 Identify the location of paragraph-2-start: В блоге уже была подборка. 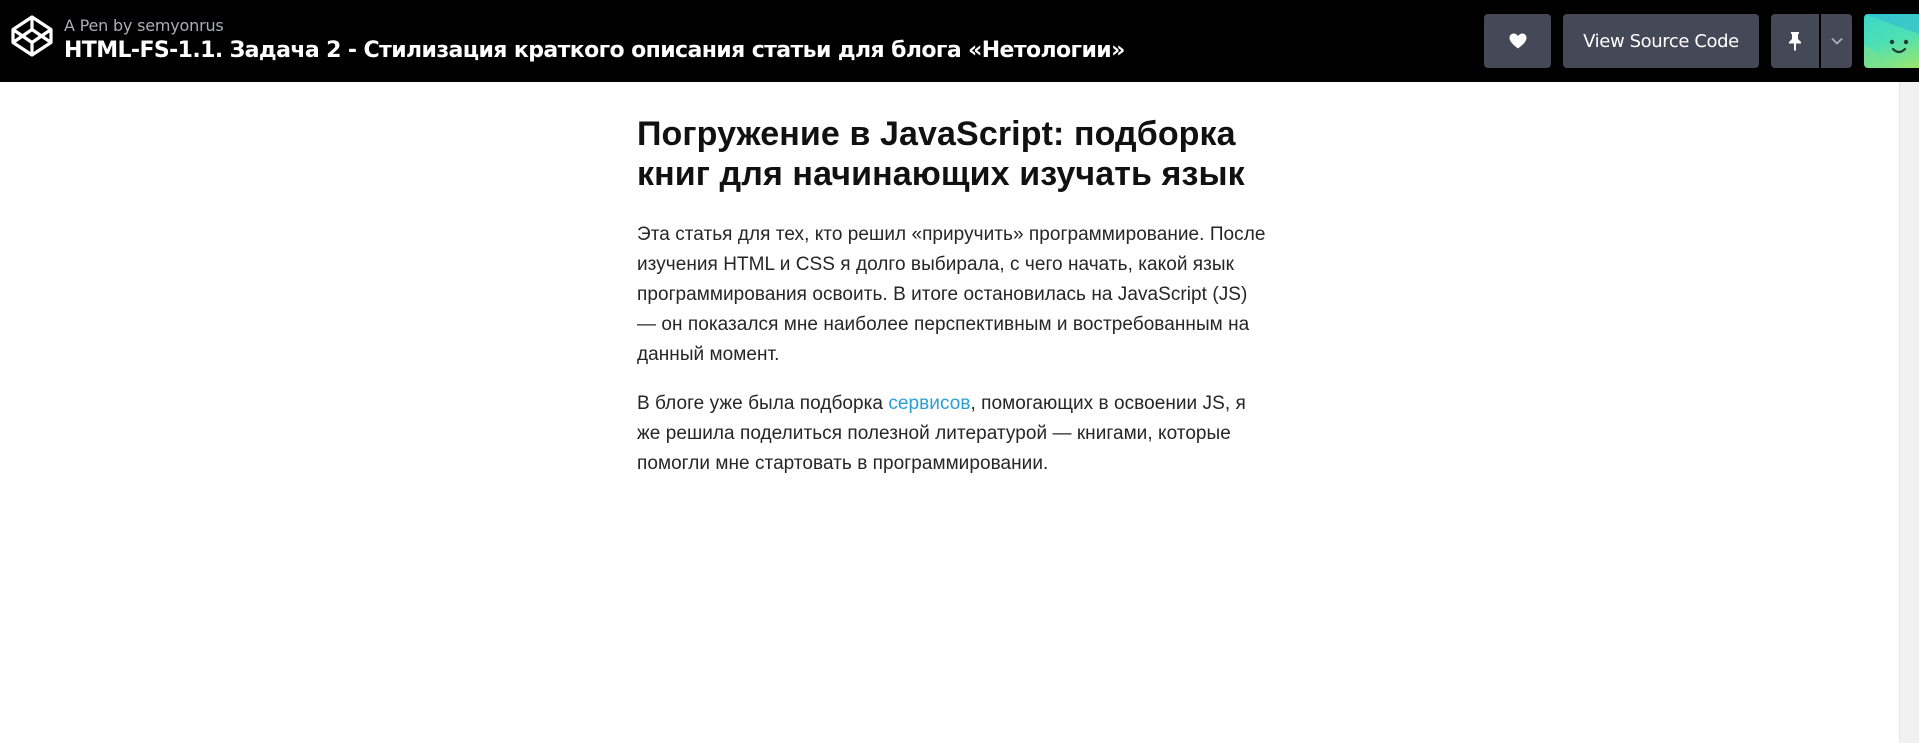
(763, 403).